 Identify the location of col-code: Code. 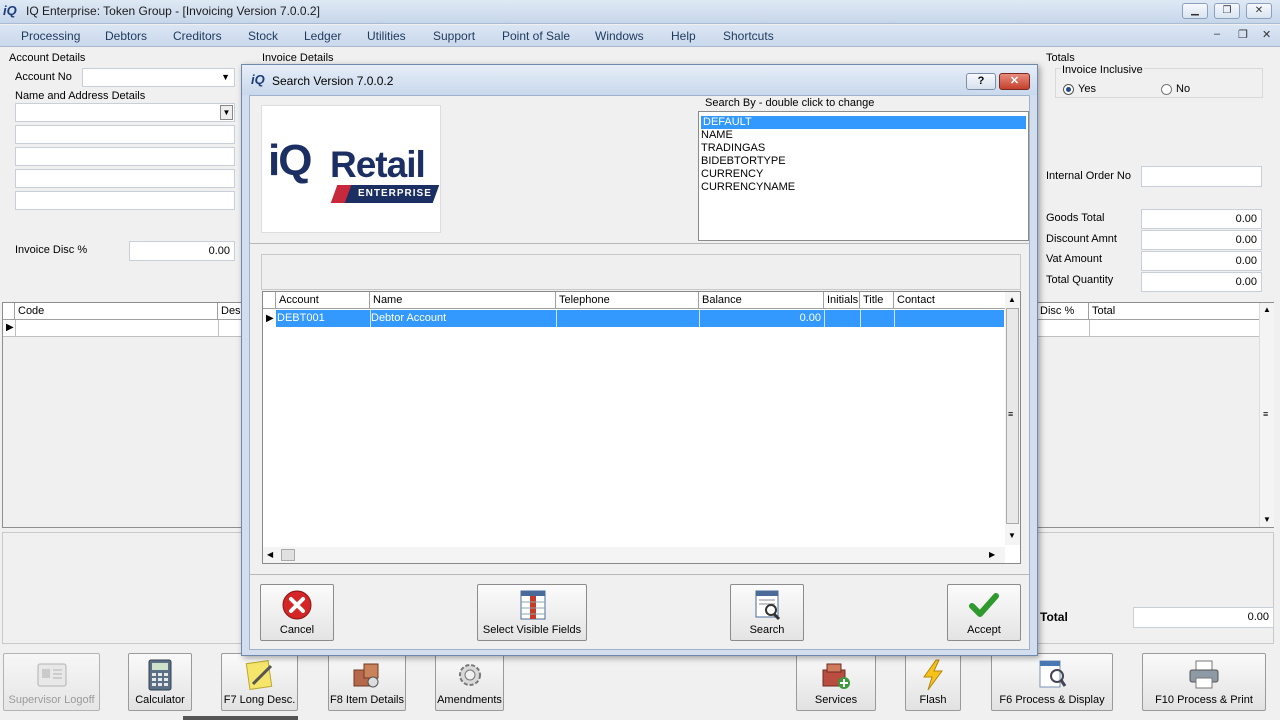
(116, 311).